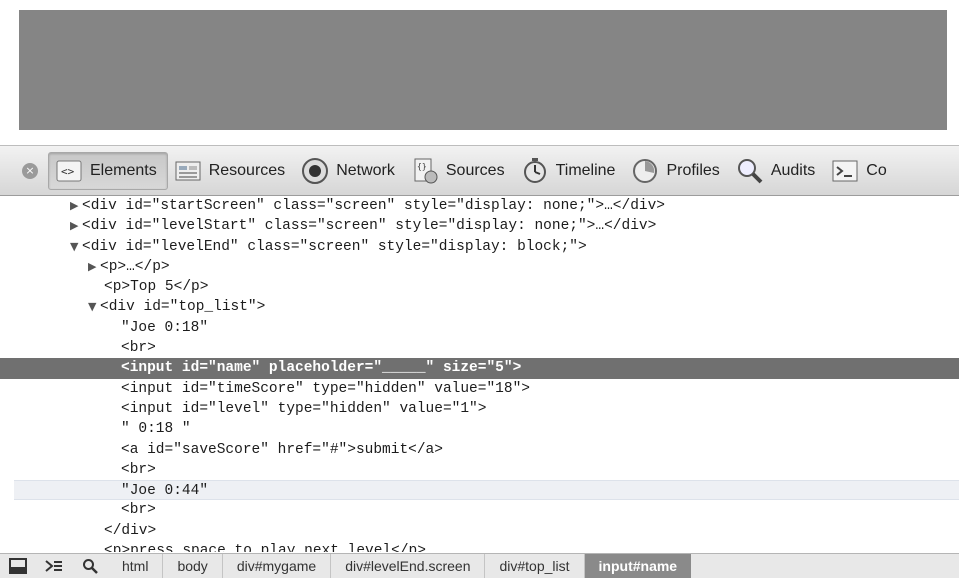  Describe the element at coordinates (365, 170) in the screenshot. I see `tab-label: Network` at that location.